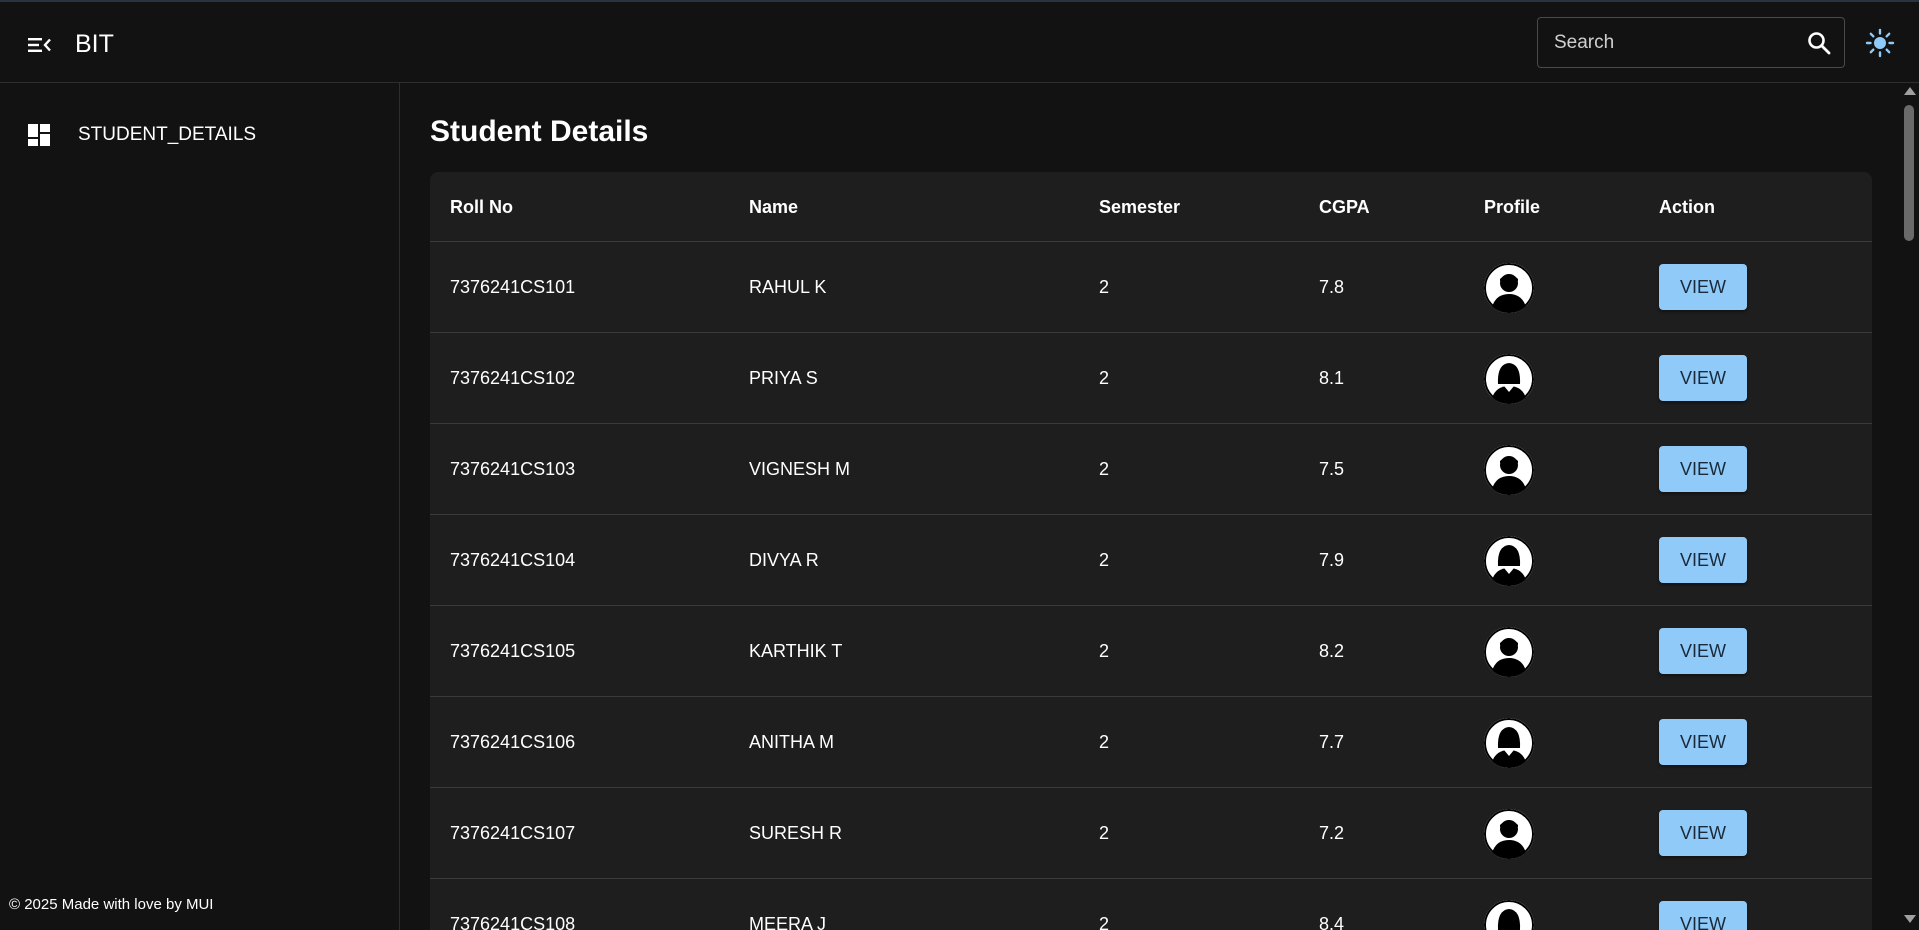 The image size is (1919, 930). What do you see at coordinates (513, 469) in the screenshot?
I see `cell-roll-no: 7376241CS103` at bounding box center [513, 469].